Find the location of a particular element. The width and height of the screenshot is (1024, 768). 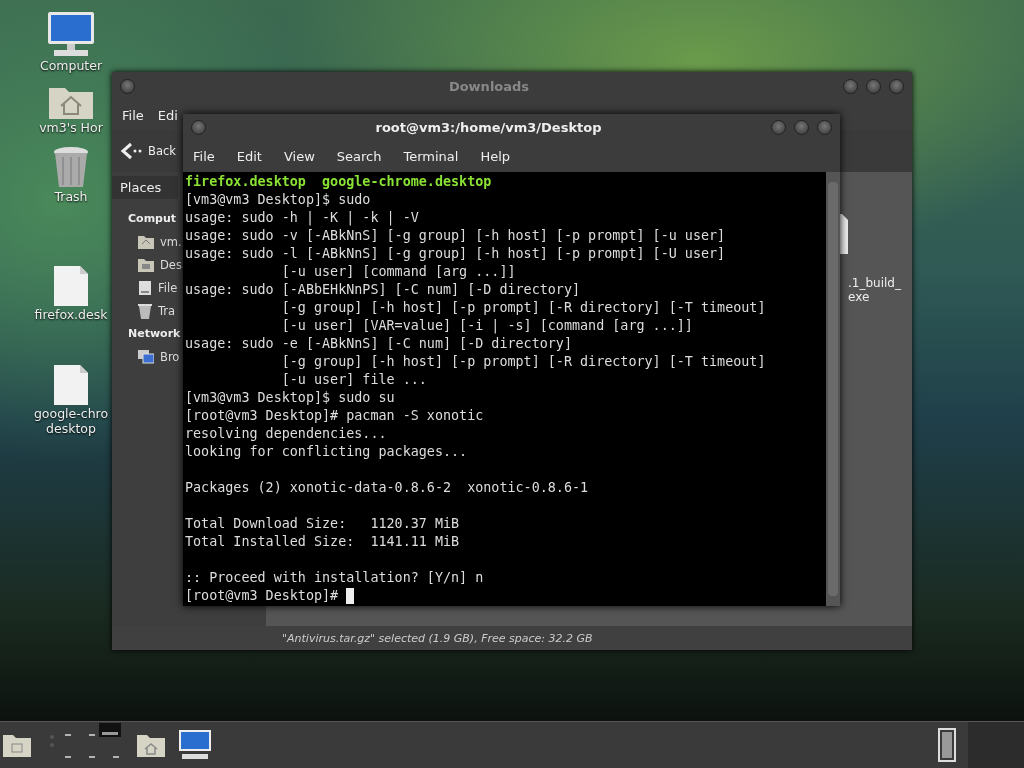

terminal-line: usage: sudo -e [-ABkNnS] [-C num] [-D directory] is located at coordinates (378, 344).